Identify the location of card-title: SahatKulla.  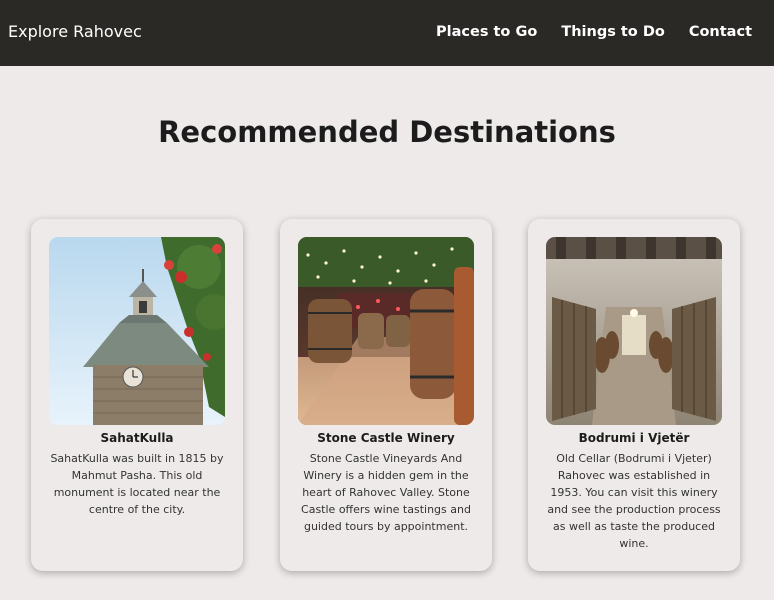
(137, 438).